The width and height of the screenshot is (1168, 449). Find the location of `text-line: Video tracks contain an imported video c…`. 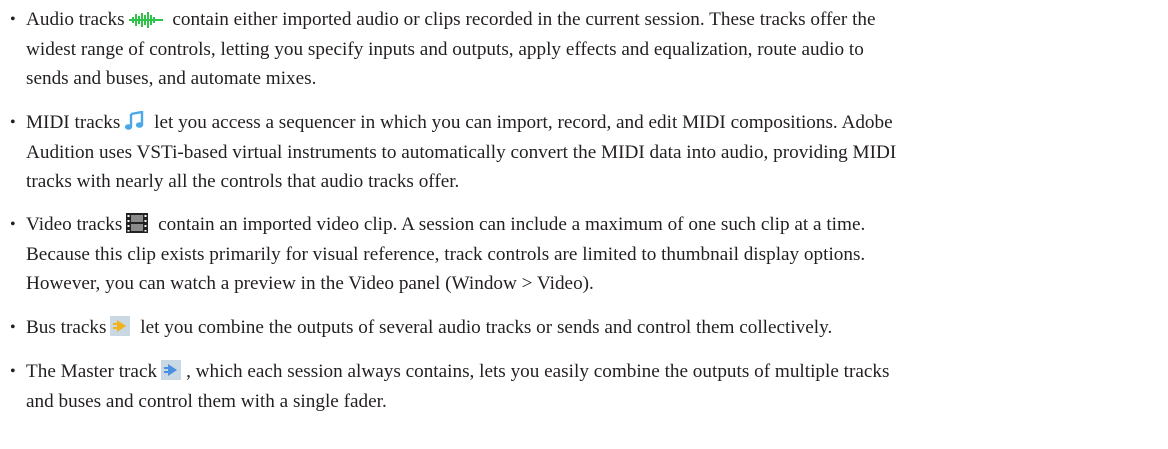

text-line: Video tracks contain an imported video c… is located at coordinates (446, 224).